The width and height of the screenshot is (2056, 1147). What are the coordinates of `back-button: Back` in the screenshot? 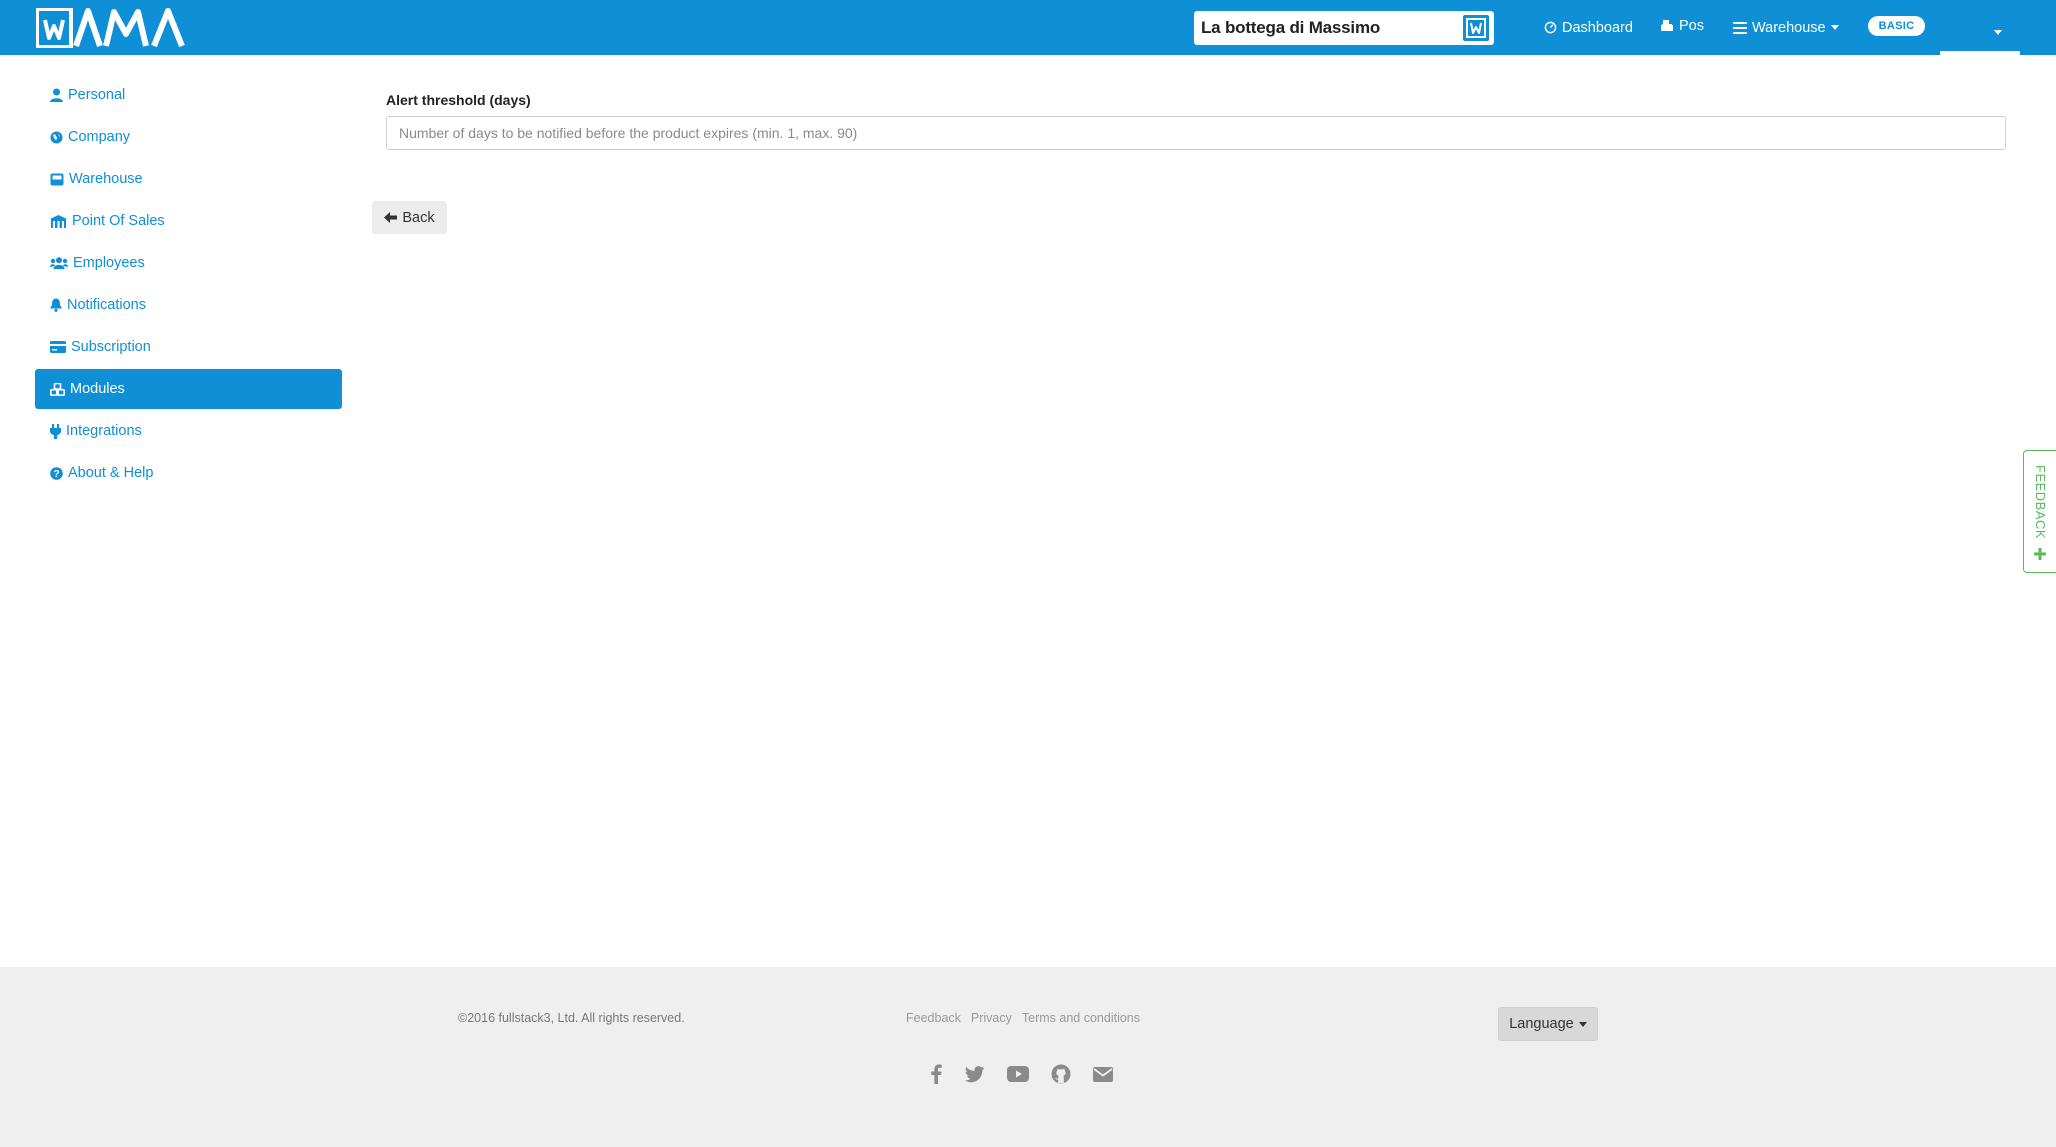 It's located at (409, 217).